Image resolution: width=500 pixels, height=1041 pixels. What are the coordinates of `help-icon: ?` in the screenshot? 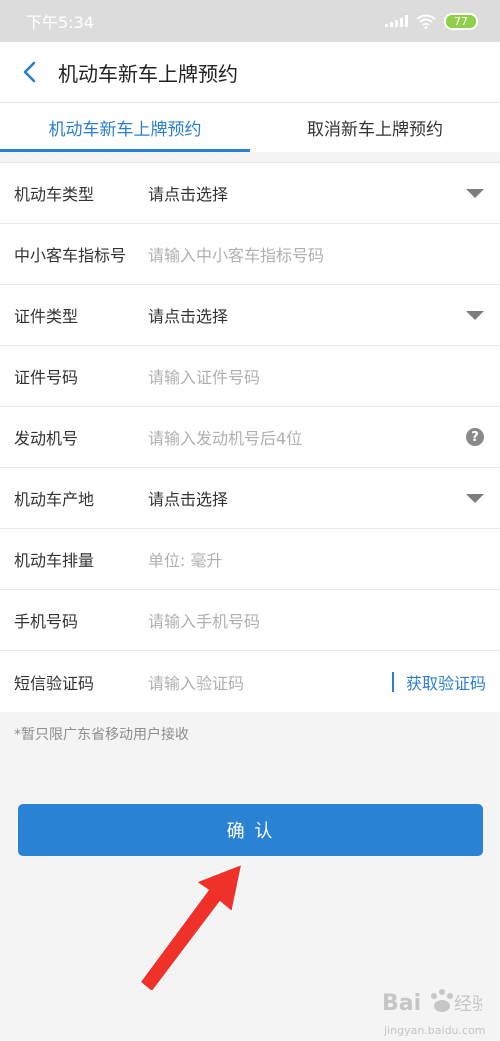 It's located at (475, 437).